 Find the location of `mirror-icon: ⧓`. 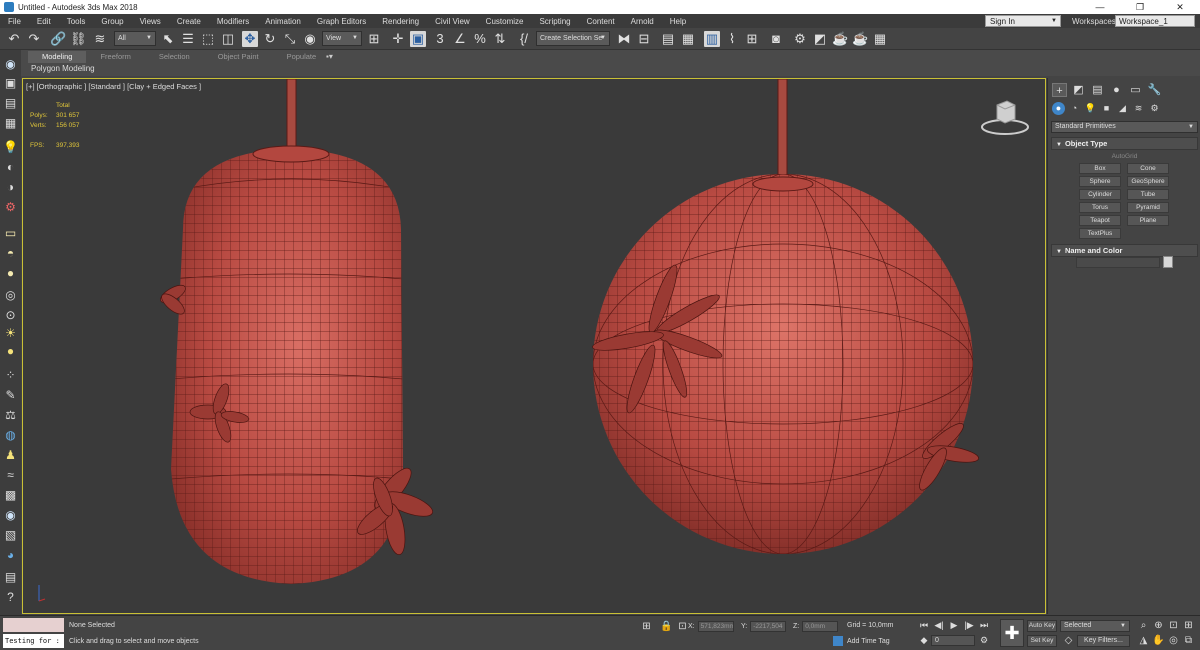

mirror-icon: ⧓ is located at coordinates (624, 39).